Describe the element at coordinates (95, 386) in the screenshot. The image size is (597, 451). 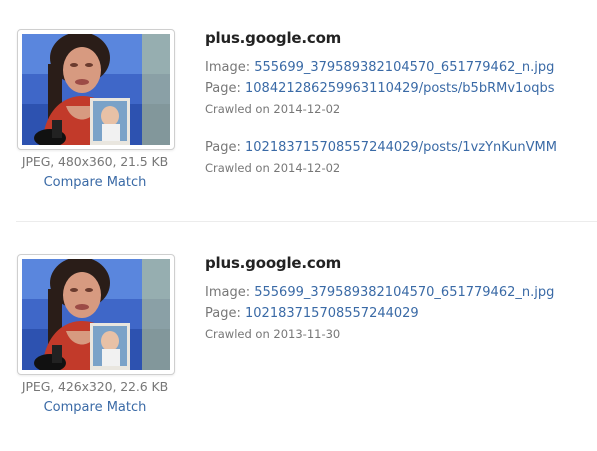
I see `image-metadata: JPEG, 426x320, 22.6 KB` at that location.